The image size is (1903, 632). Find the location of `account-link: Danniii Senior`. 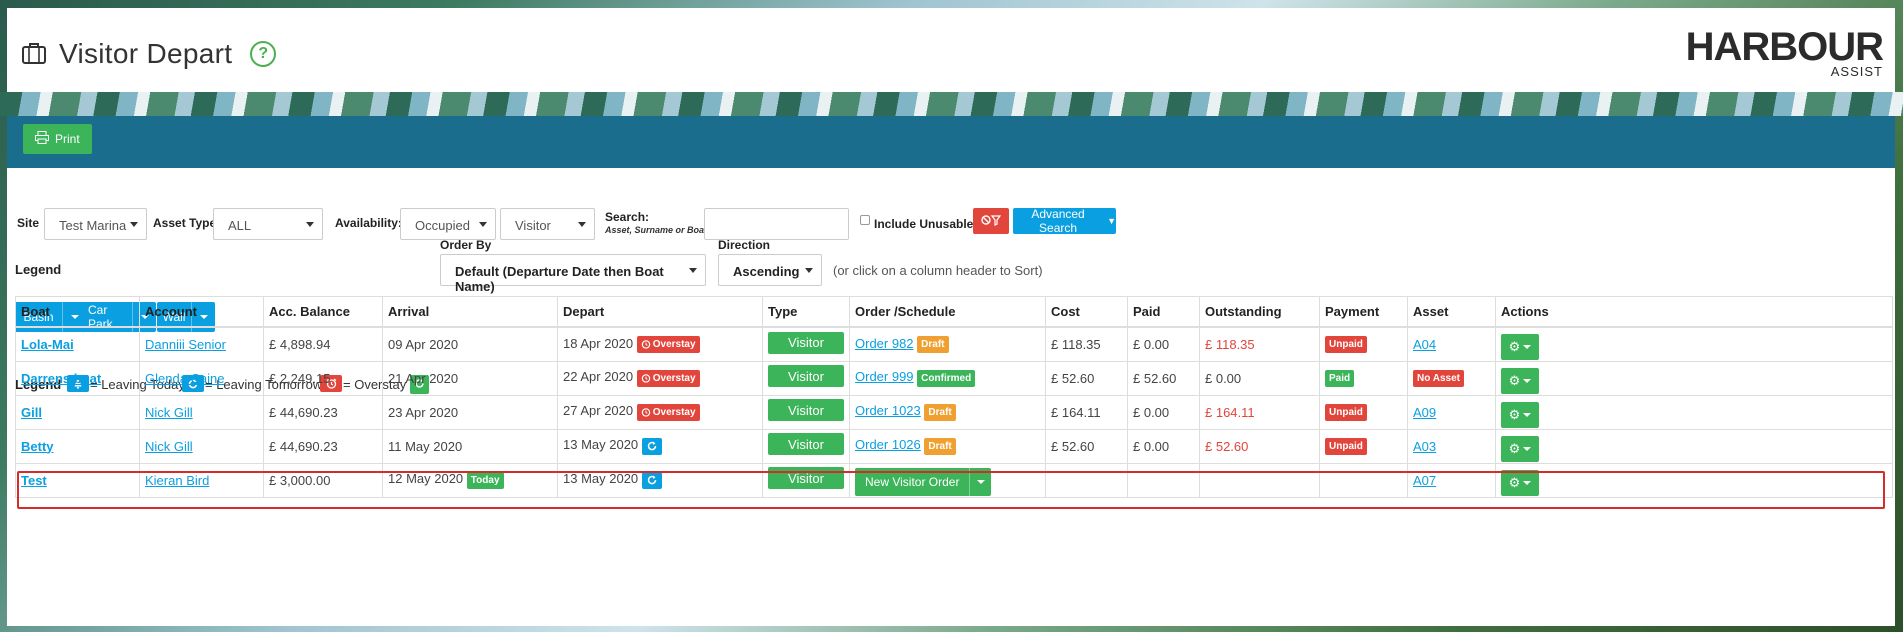

account-link: Danniii Senior is located at coordinates (185, 344).